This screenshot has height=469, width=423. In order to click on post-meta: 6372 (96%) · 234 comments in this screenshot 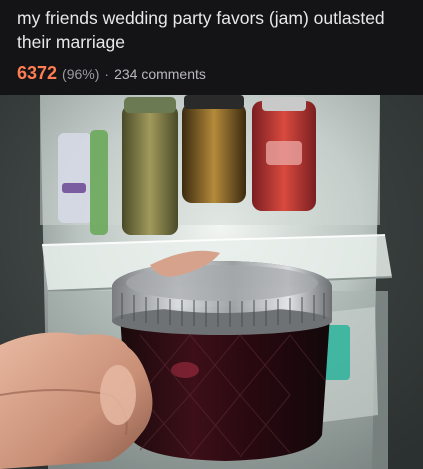, I will do `click(111, 73)`.